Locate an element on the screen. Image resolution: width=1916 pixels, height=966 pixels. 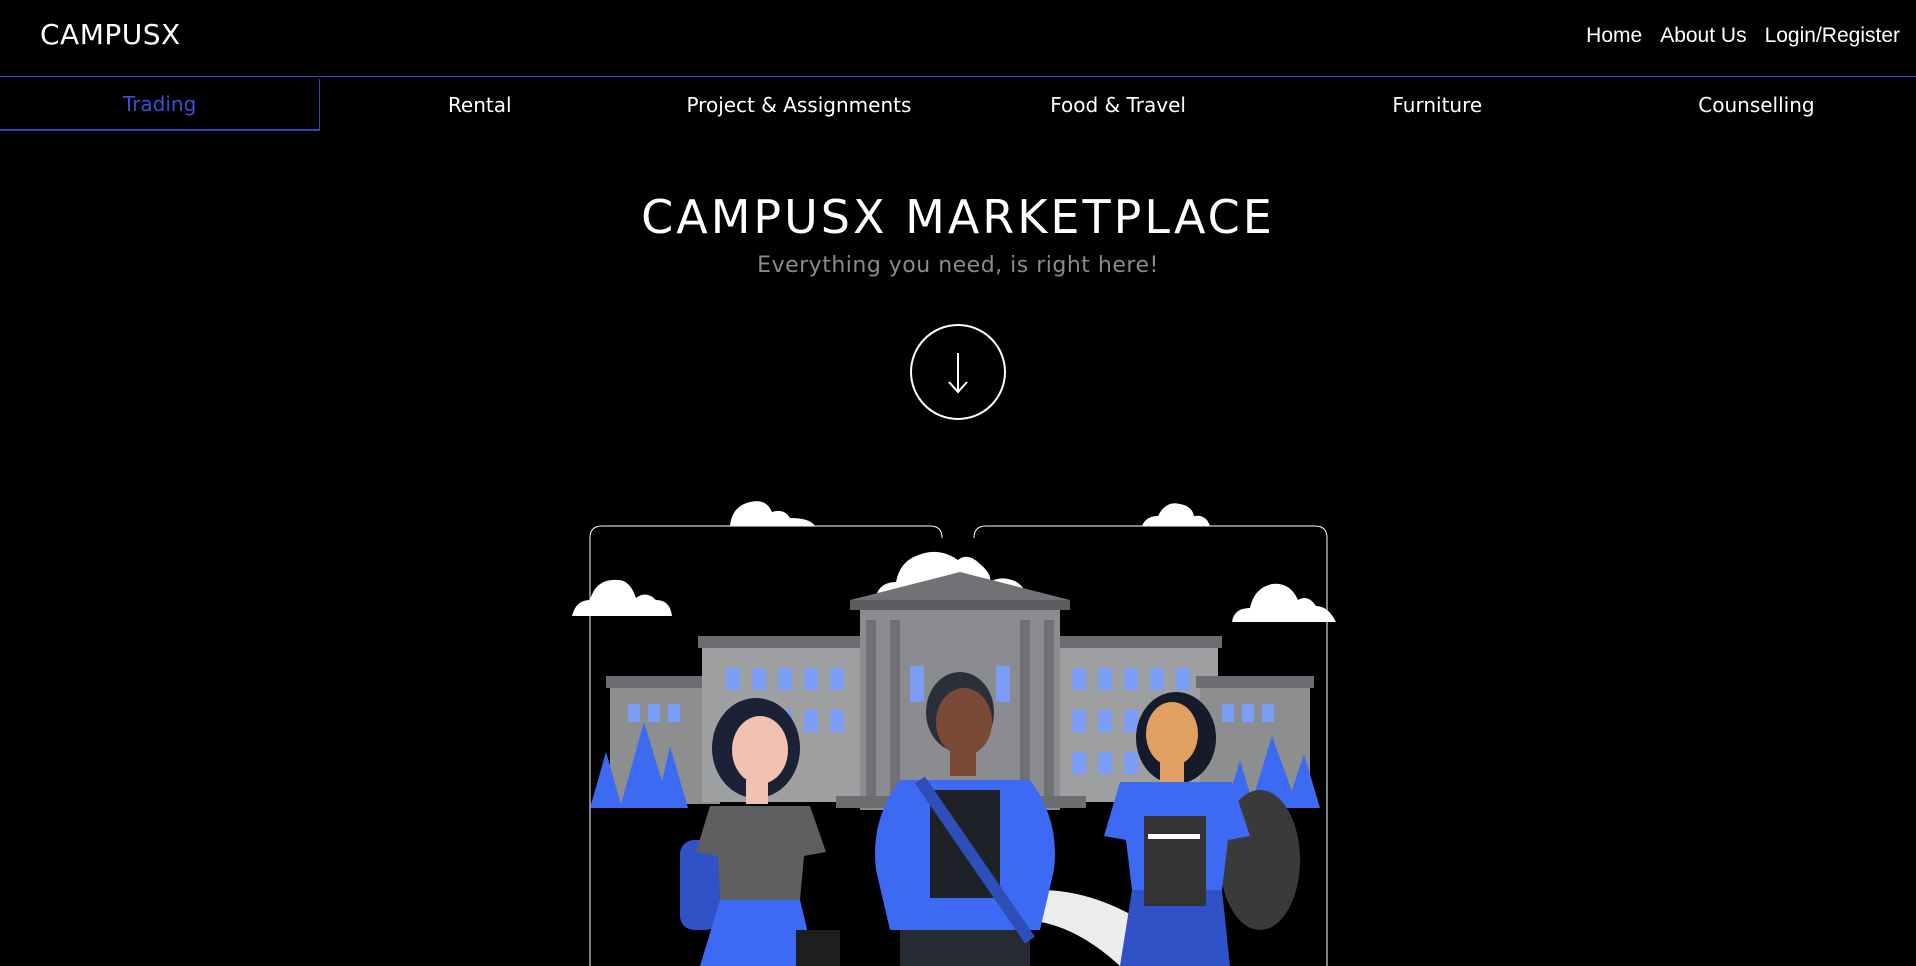
tab-furniture: Furniture is located at coordinates (1437, 105).